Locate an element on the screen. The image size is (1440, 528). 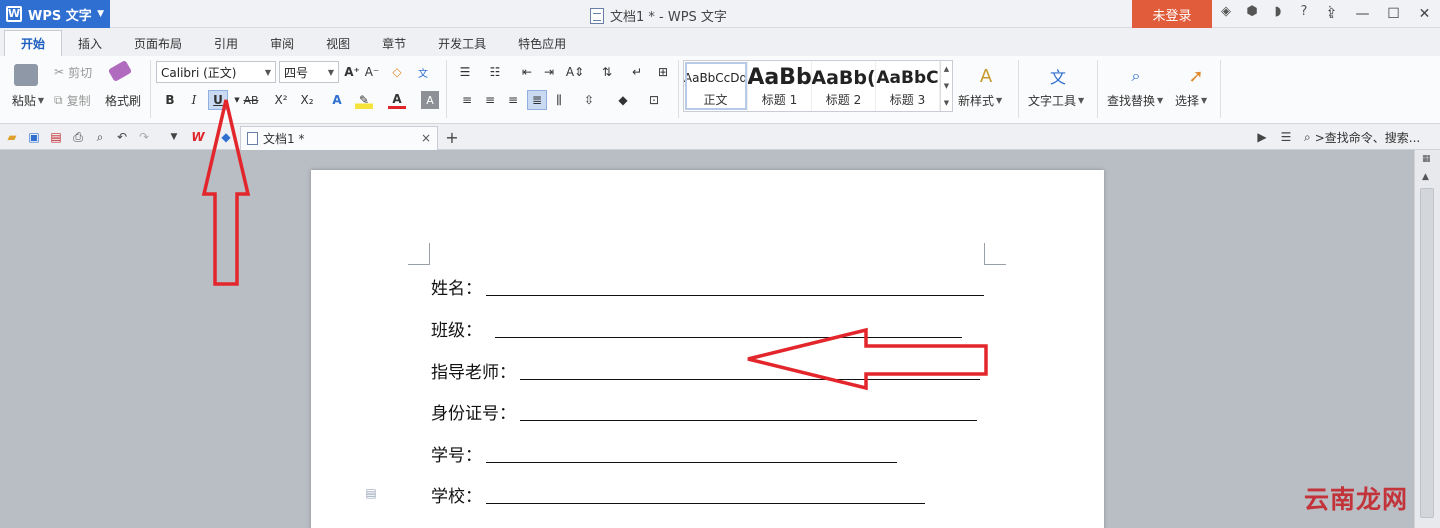
tab-home: 开始 is located at coordinates (33, 43).